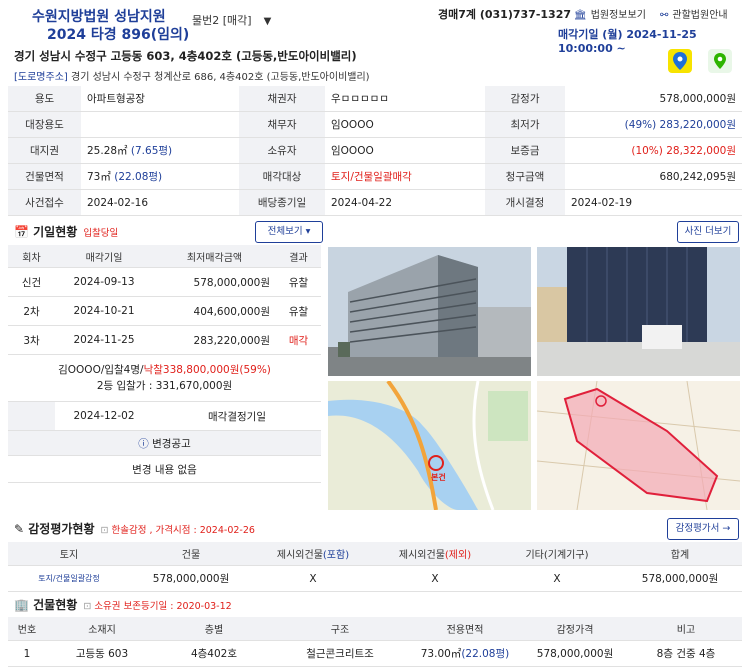  What do you see at coordinates (104, 416) in the screenshot?
I see `decision-date: 2024-12-02` at bounding box center [104, 416].